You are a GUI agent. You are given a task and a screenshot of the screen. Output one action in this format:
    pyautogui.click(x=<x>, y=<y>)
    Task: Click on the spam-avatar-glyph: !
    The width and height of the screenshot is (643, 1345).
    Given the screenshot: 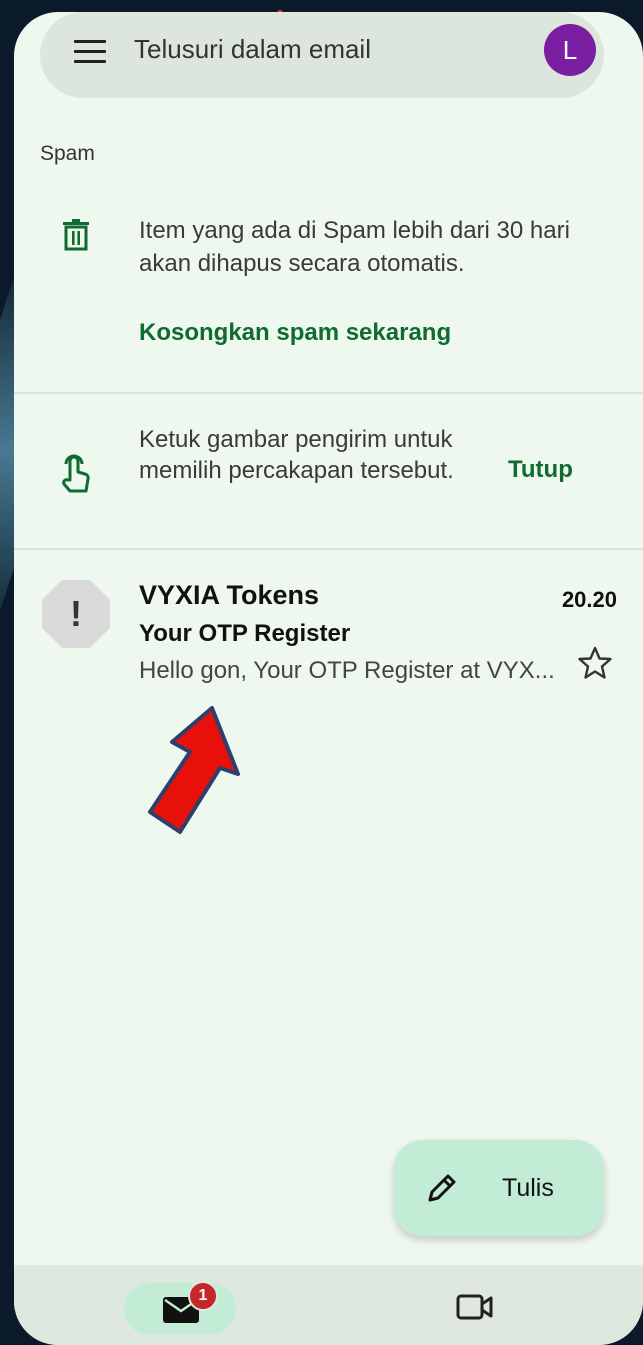 What is the action you would take?
    pyautogui.click(x=76, y=613)
    